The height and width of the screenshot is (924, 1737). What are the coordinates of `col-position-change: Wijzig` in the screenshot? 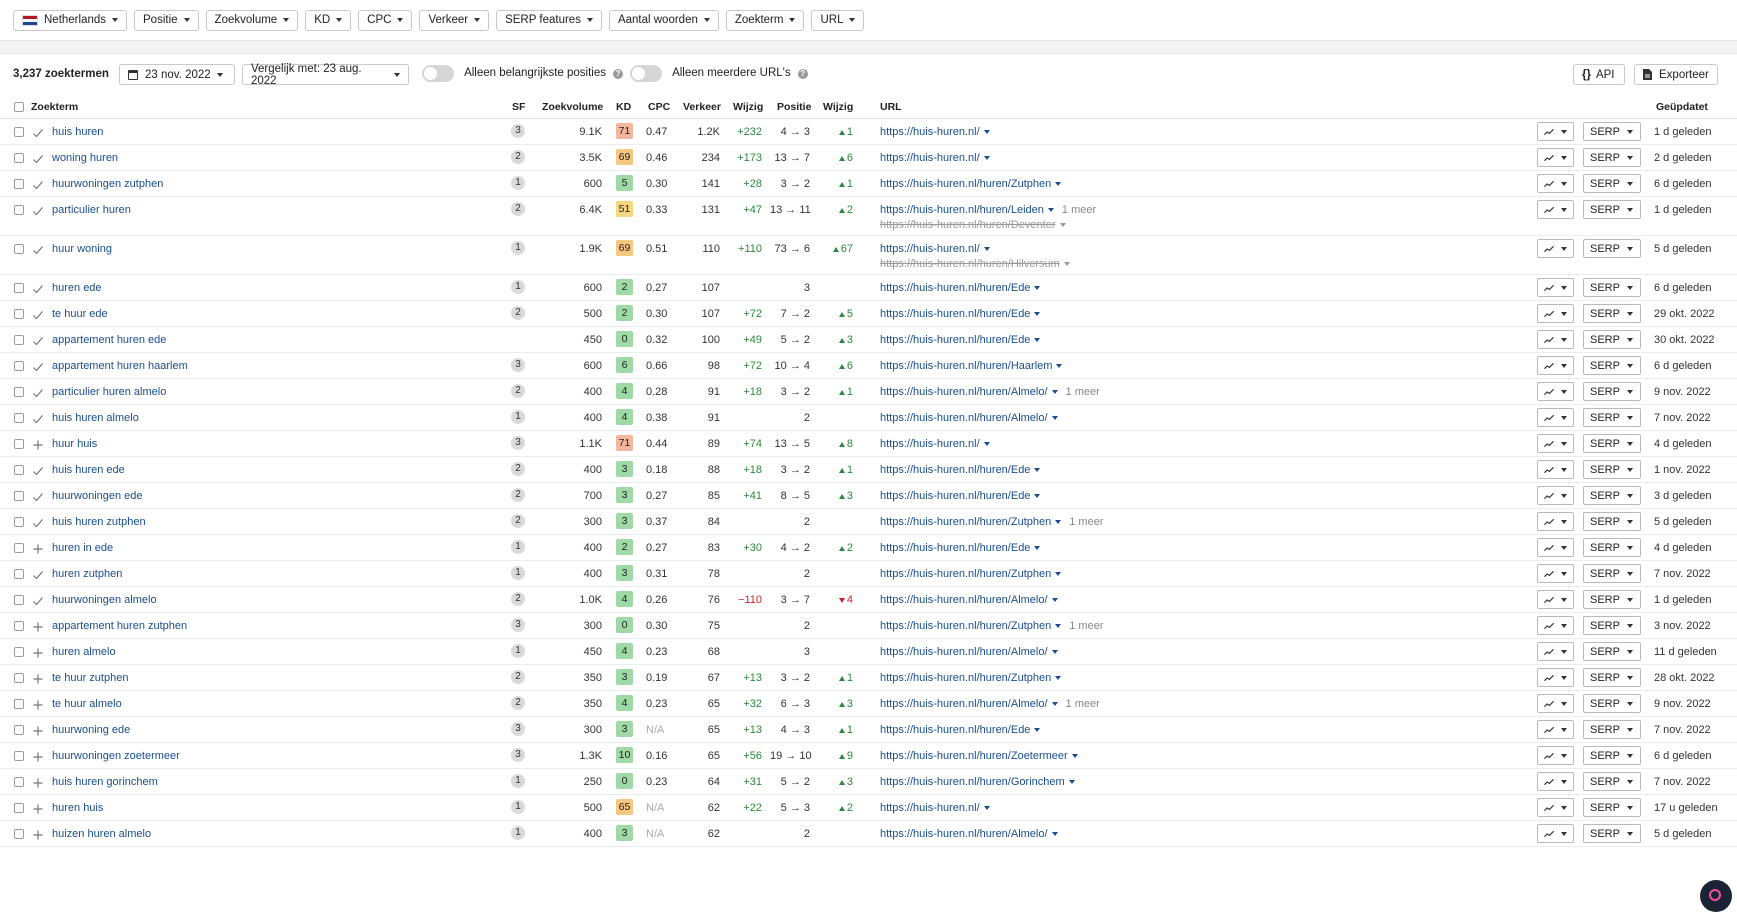 It's located at (838, 107).